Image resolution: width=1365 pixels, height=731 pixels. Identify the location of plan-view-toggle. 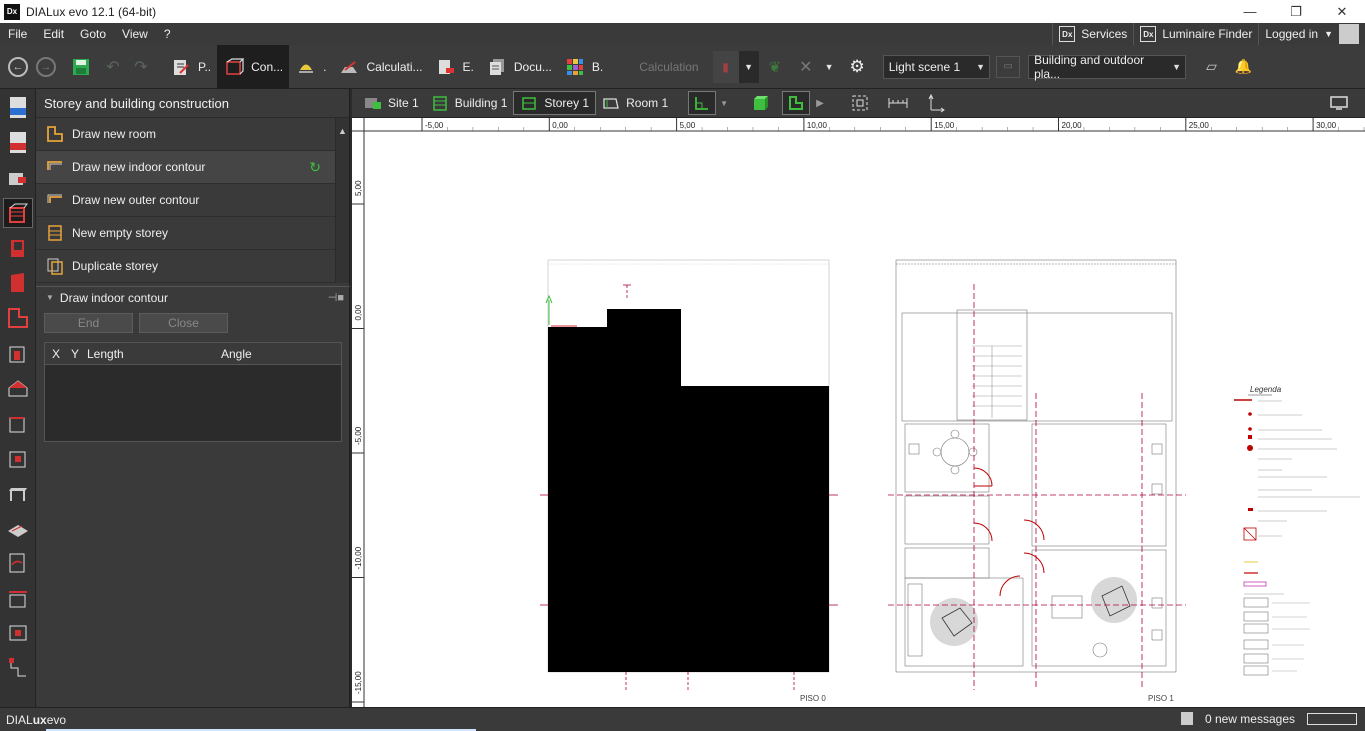
(702, 103).